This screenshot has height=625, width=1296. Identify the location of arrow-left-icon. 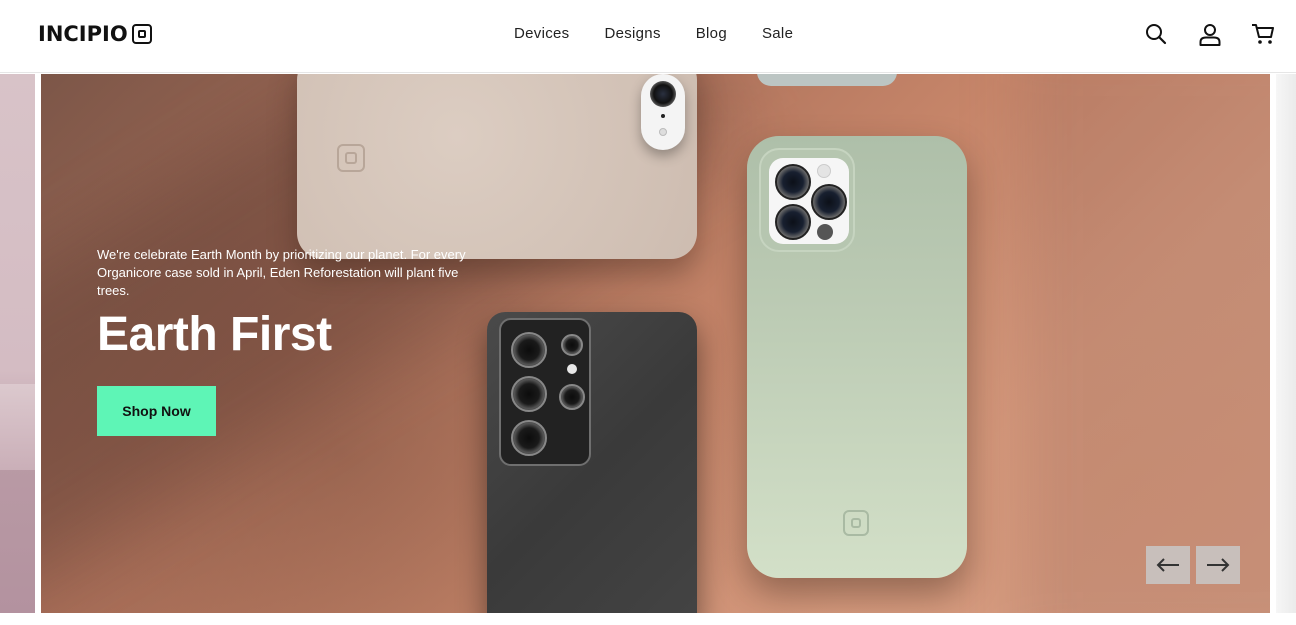
(1167, 565).